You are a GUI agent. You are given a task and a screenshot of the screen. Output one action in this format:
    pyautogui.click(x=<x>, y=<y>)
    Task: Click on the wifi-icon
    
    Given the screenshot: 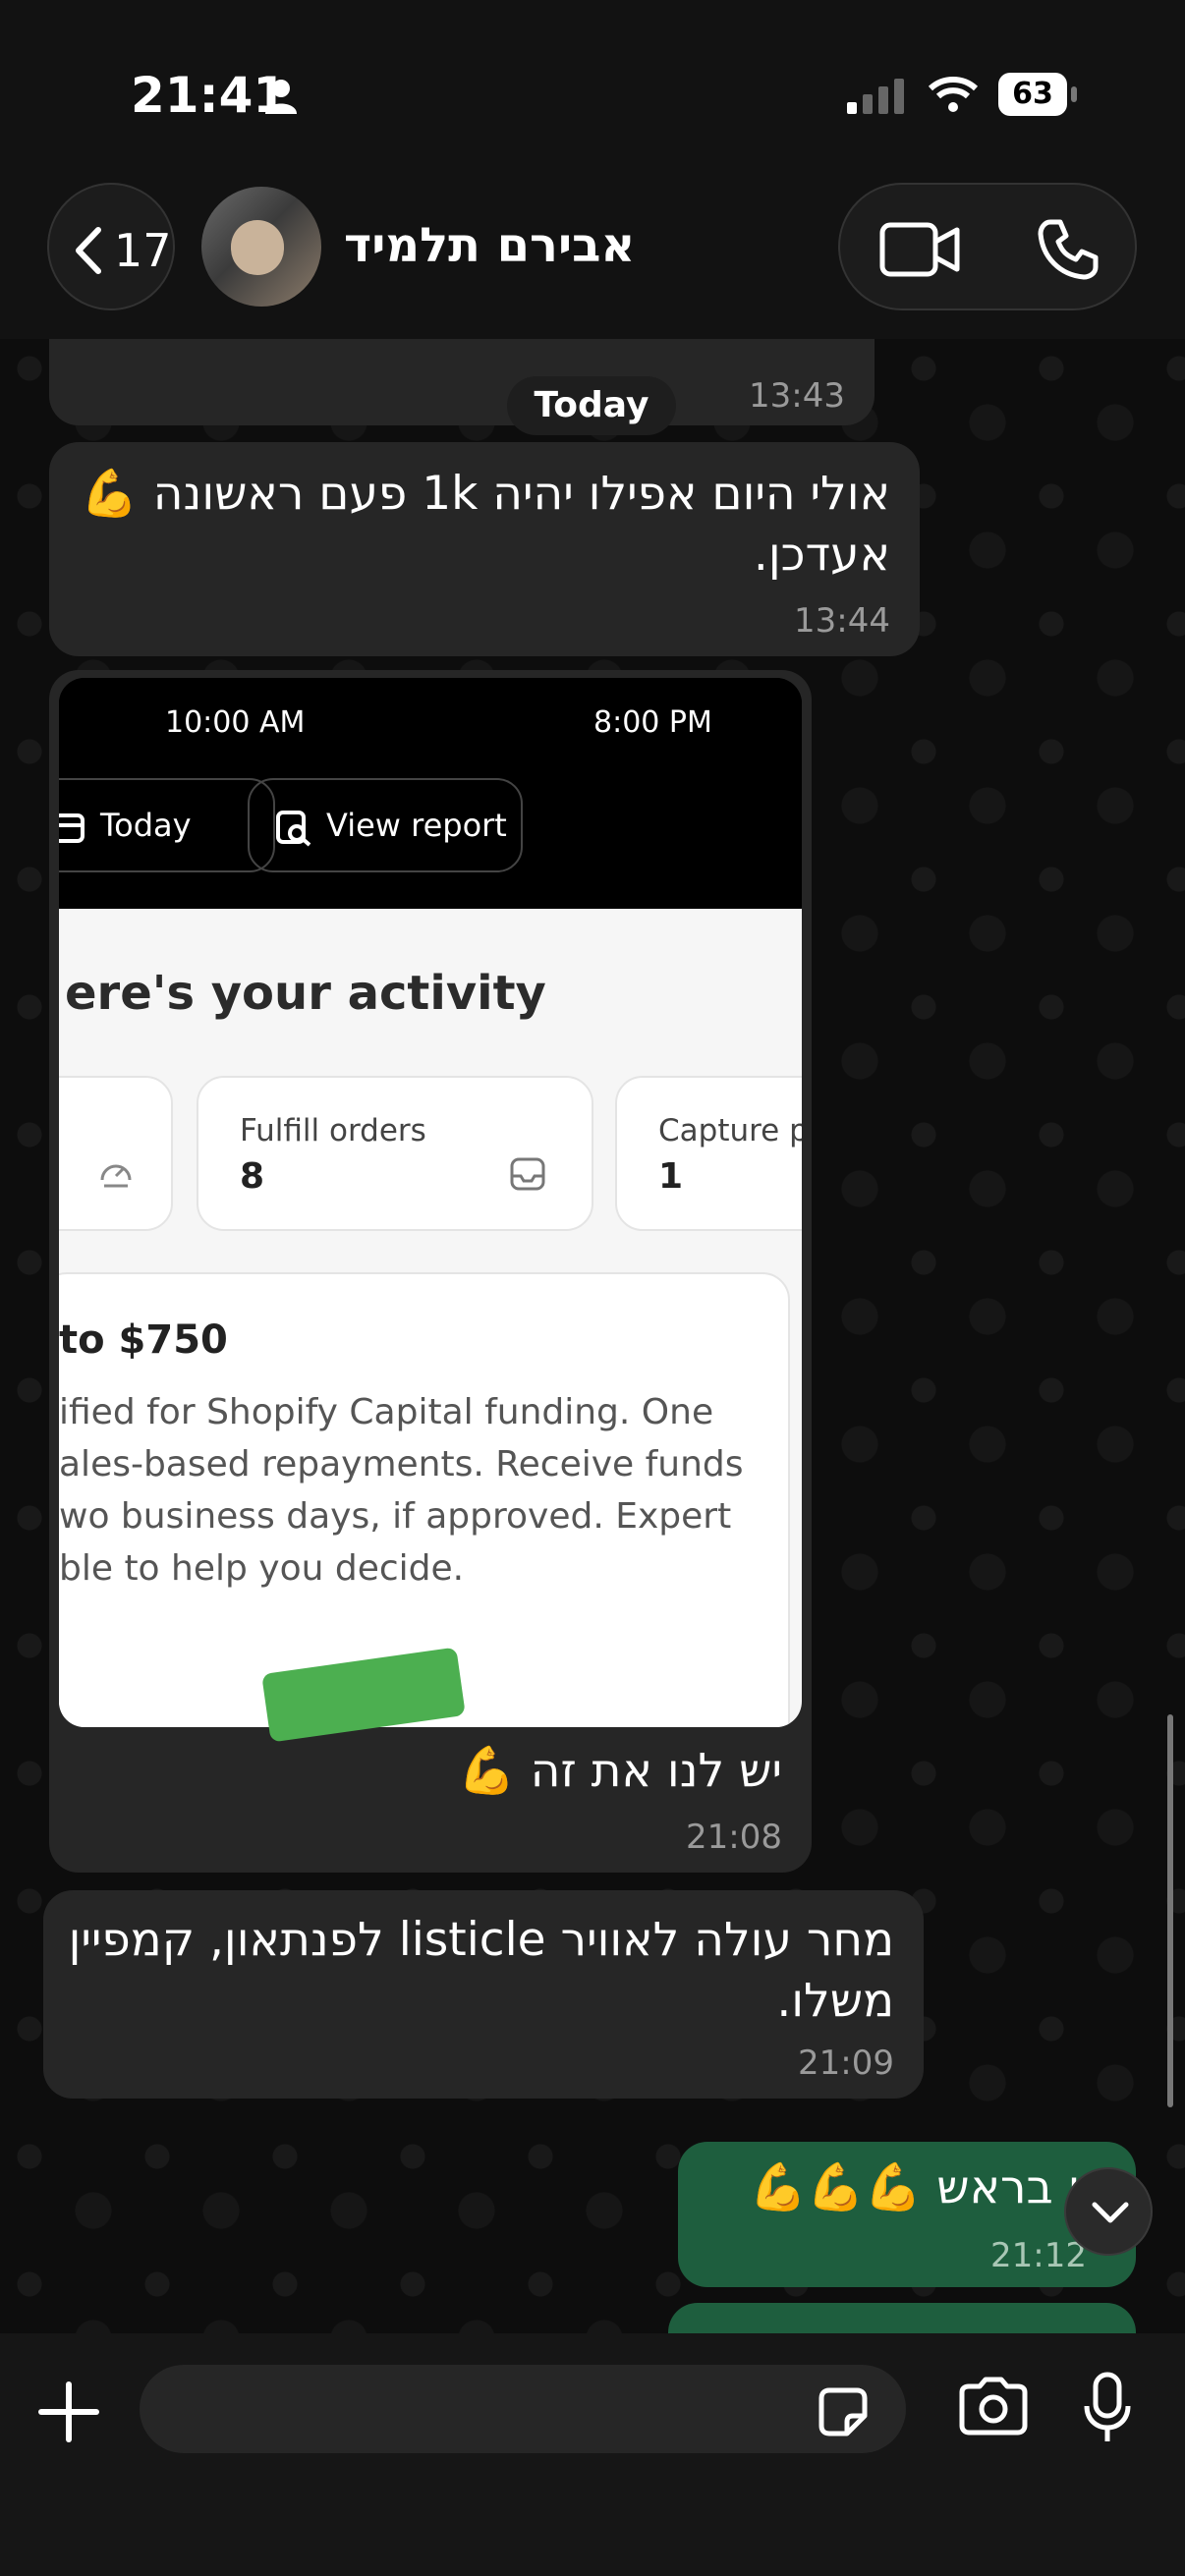 What is the action you would take?
    pyautogui.click(x=954, y=94)
    